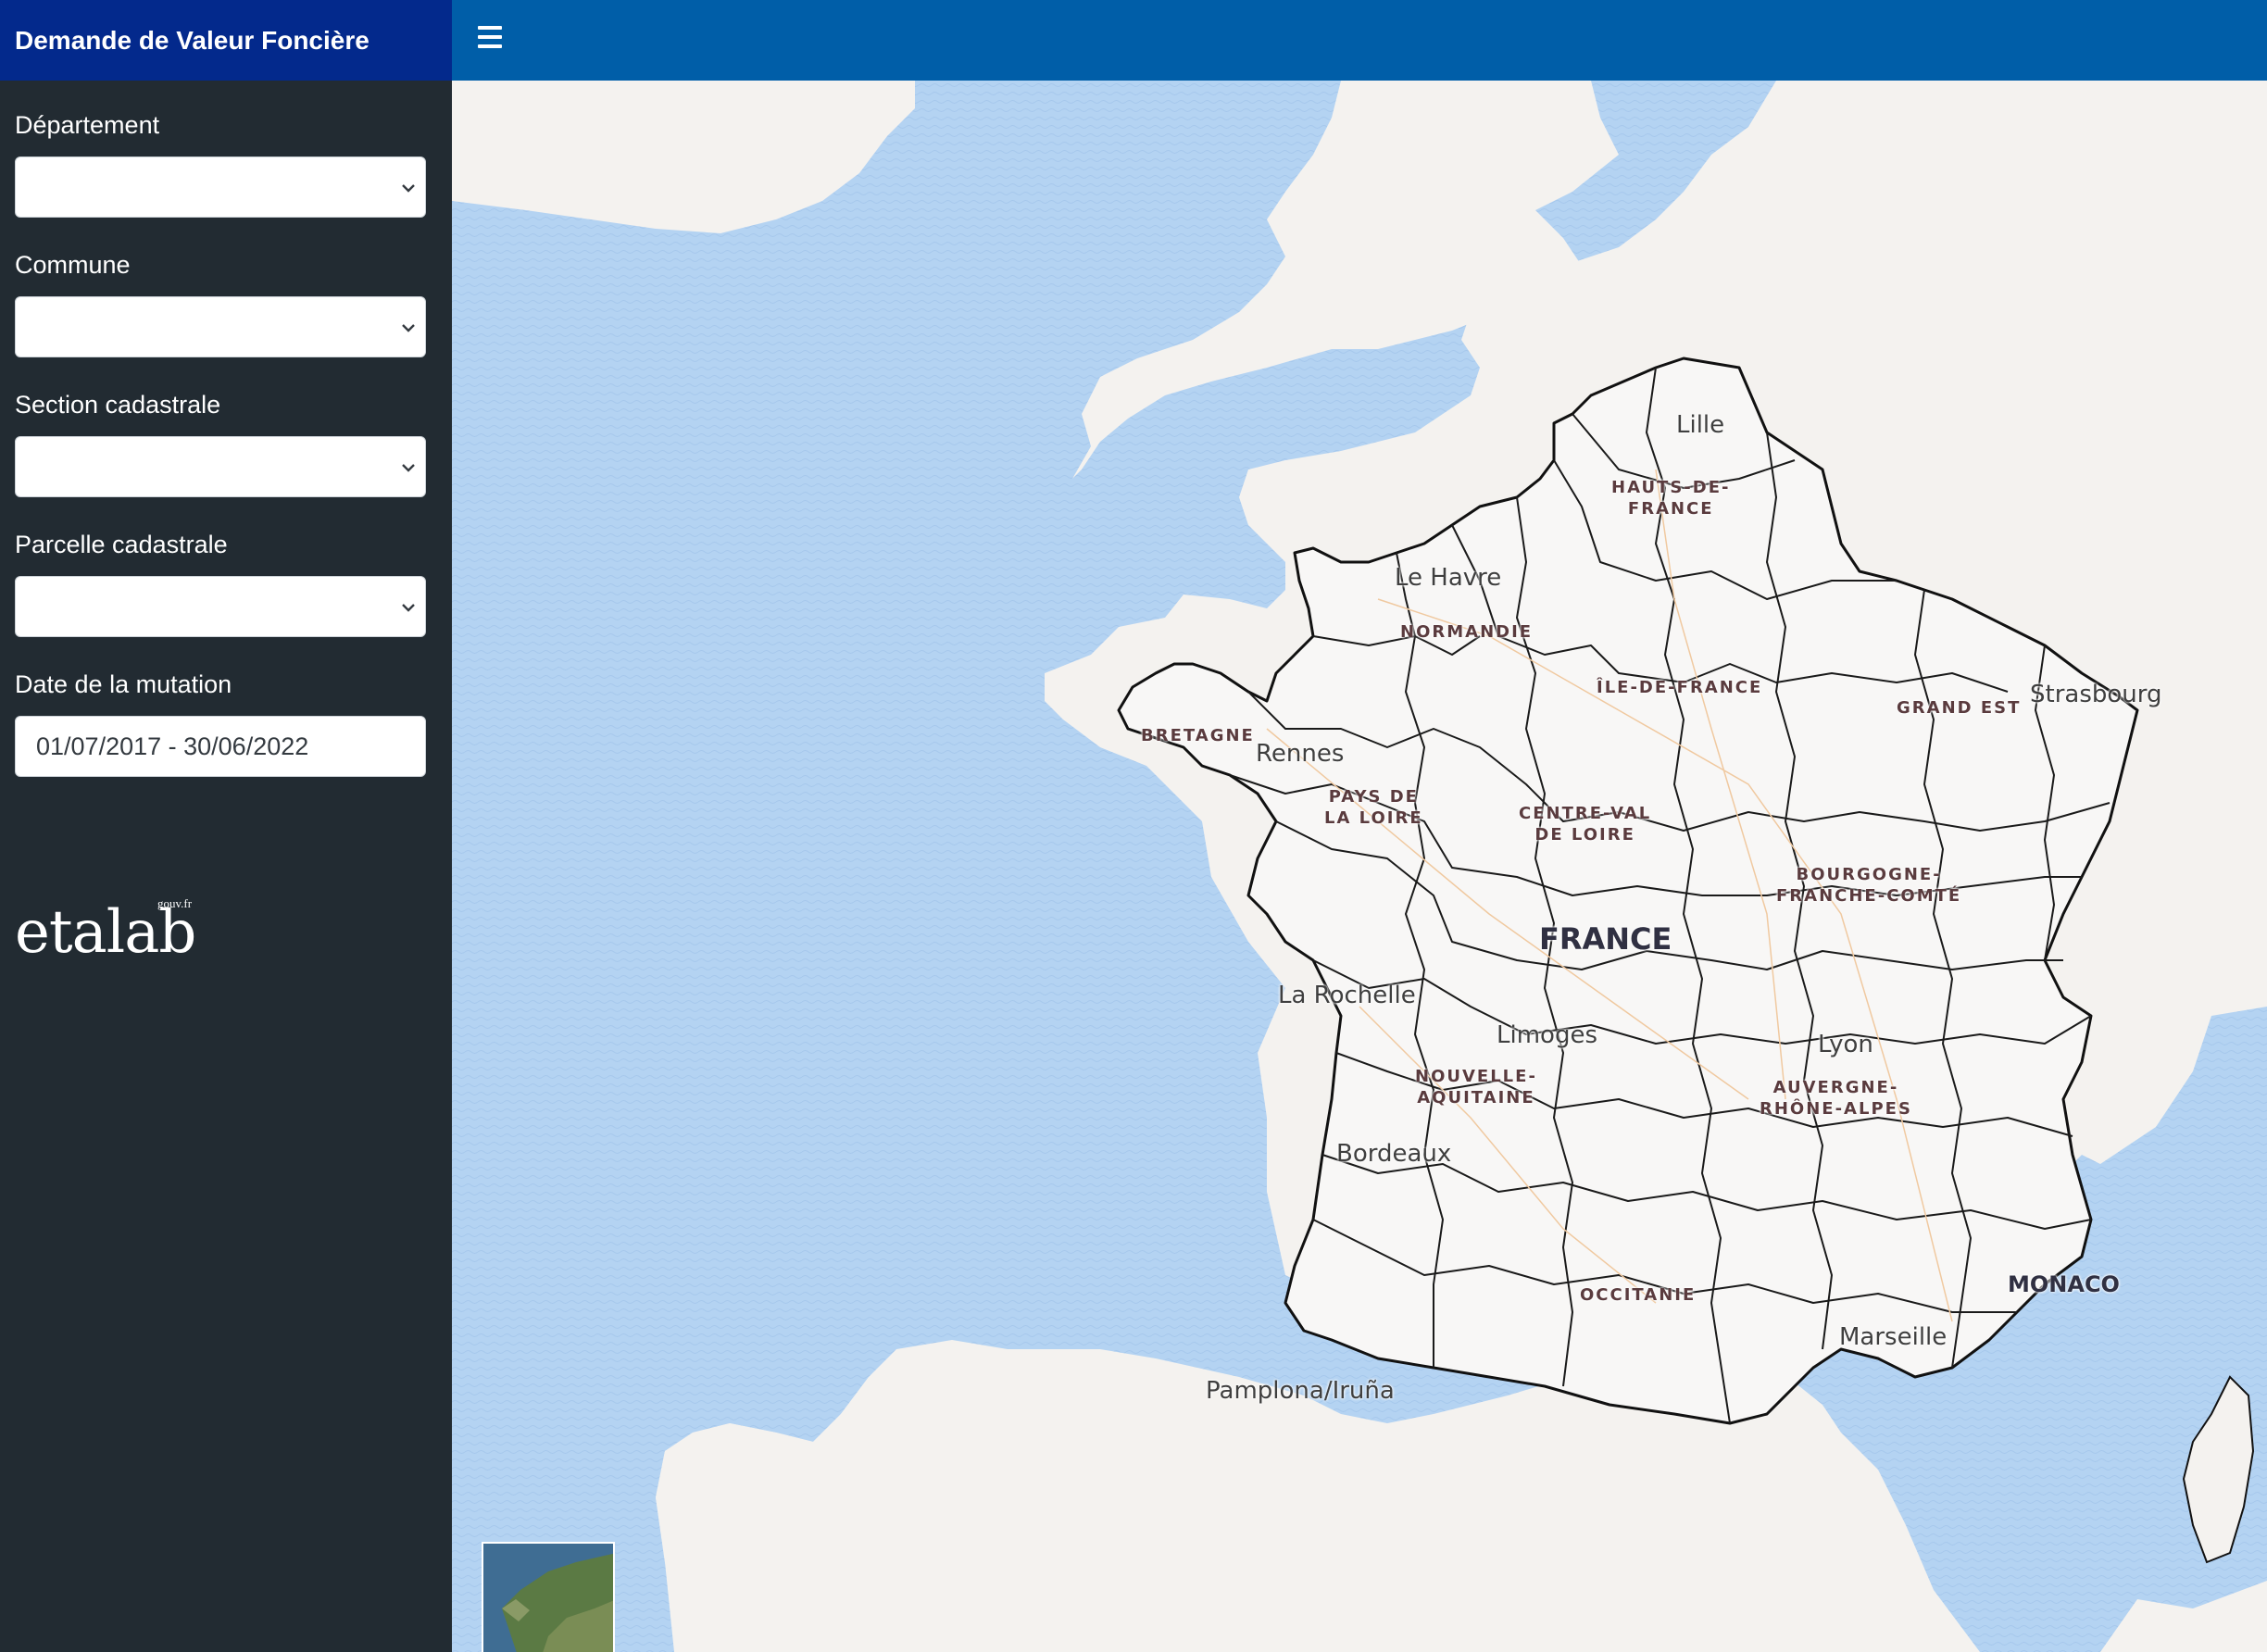  Describe the element at coordinates (220, 746) in the screenshot. I see `date-range-input: 01/07/2017 - 30/06/2022` at that location.